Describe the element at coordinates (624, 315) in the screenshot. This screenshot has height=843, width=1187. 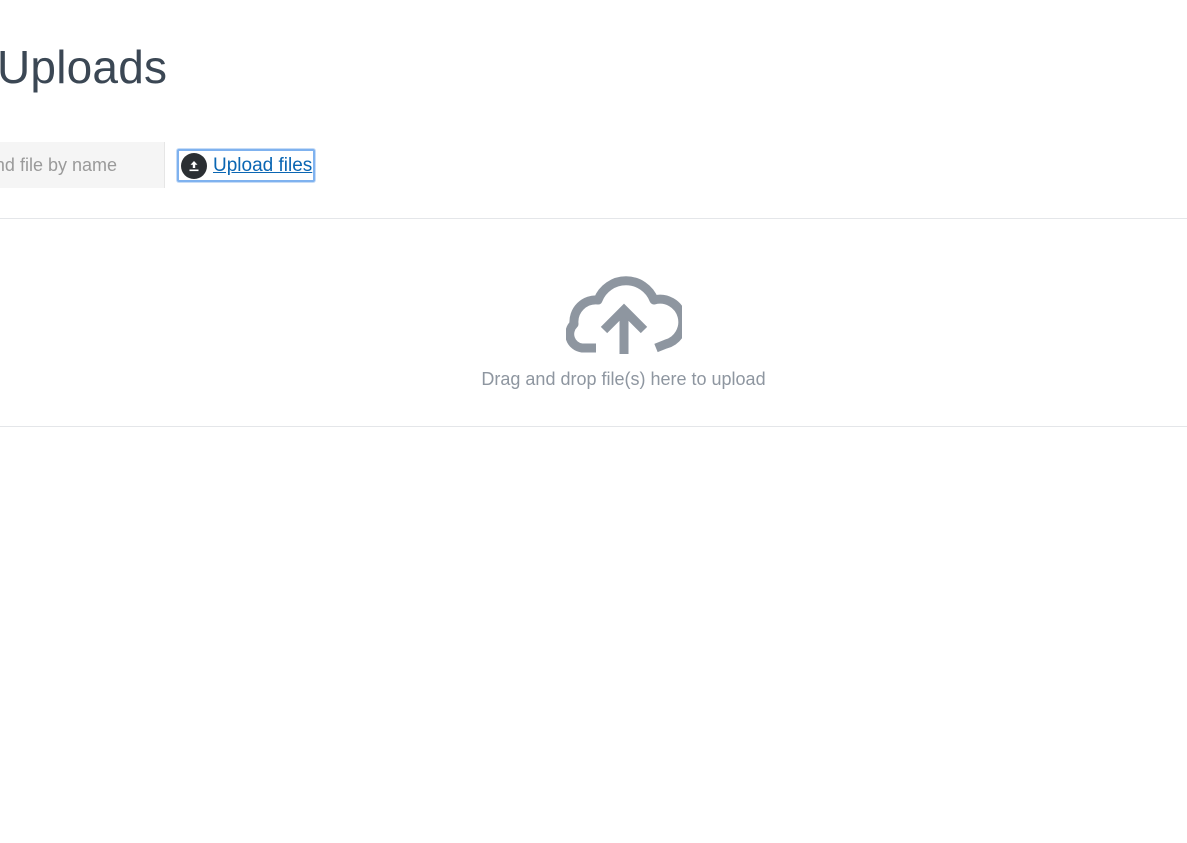
I see `cloud-upload-icon` at that location.